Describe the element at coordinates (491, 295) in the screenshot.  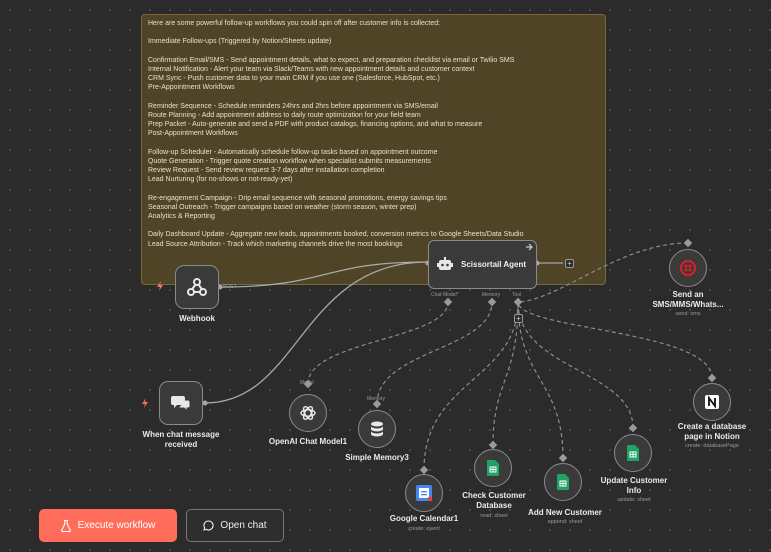
I see `agent-port-memory: Memory` at that location.